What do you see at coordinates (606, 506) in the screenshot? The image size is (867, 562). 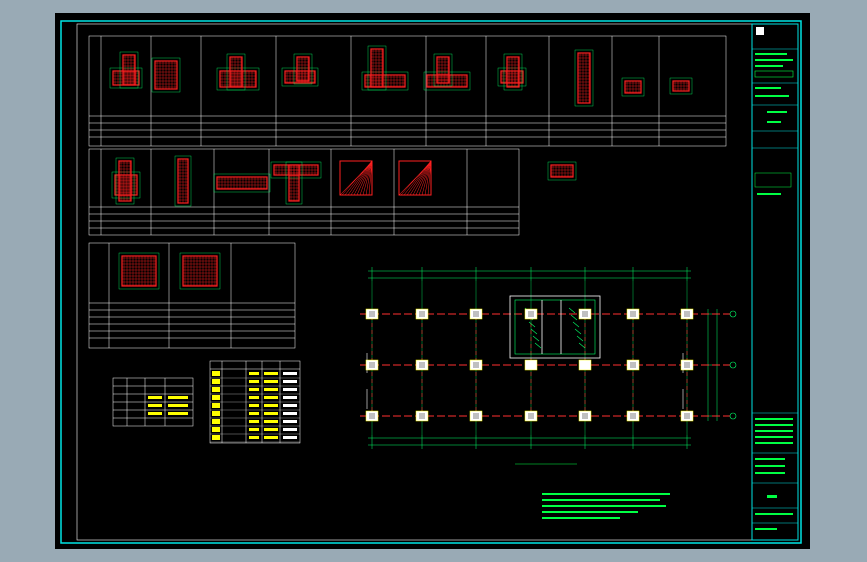 I see `notes` at bounding box center [606, 506].